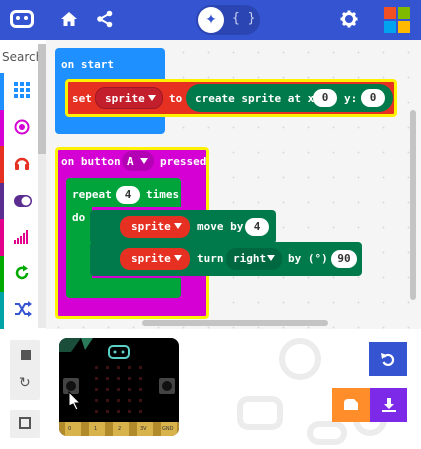 The width and height of the screenshot is (421, 449). What do you see at coordinates (82, 98) in the screenshot?
I see `set-label: set` at bounding box center [82, 98].